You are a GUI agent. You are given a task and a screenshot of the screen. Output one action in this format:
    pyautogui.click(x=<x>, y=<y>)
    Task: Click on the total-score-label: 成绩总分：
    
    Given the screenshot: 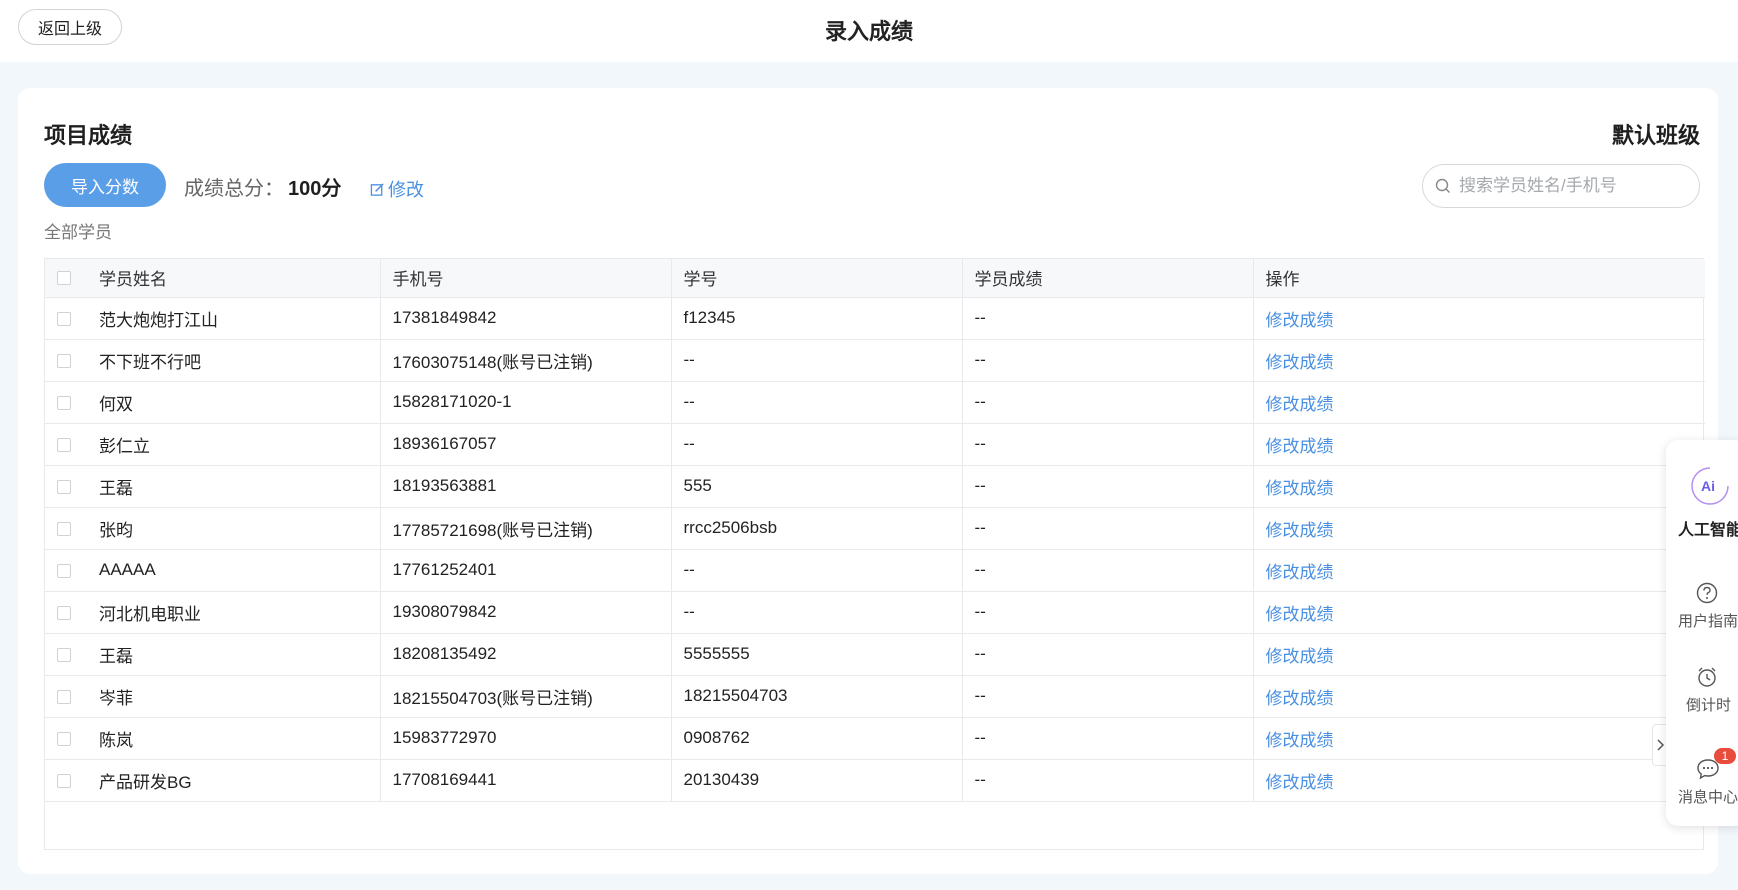 What is the action you would take?
    pyautogui.click(x=234, y=189)
    